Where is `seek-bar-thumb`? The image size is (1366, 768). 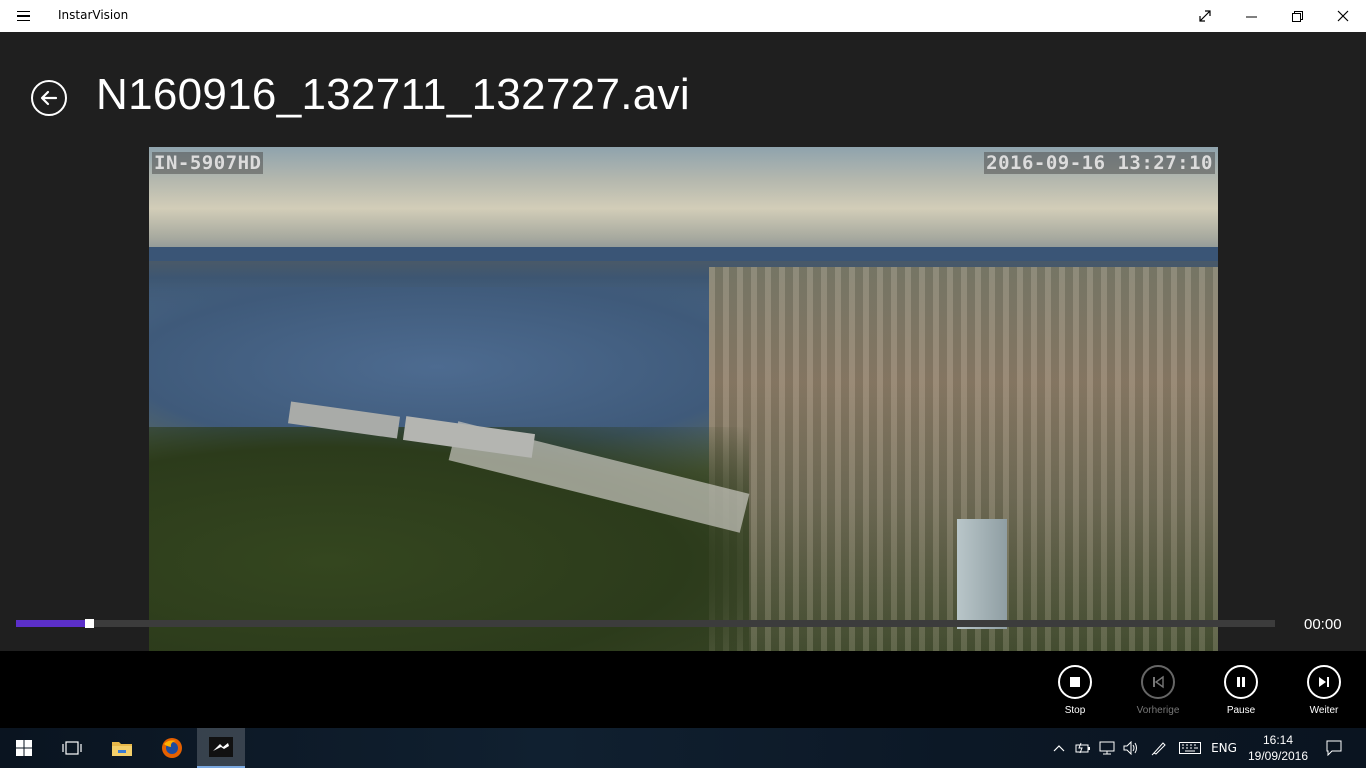
seek-bar-thumb is located at coordinates (89, 623).